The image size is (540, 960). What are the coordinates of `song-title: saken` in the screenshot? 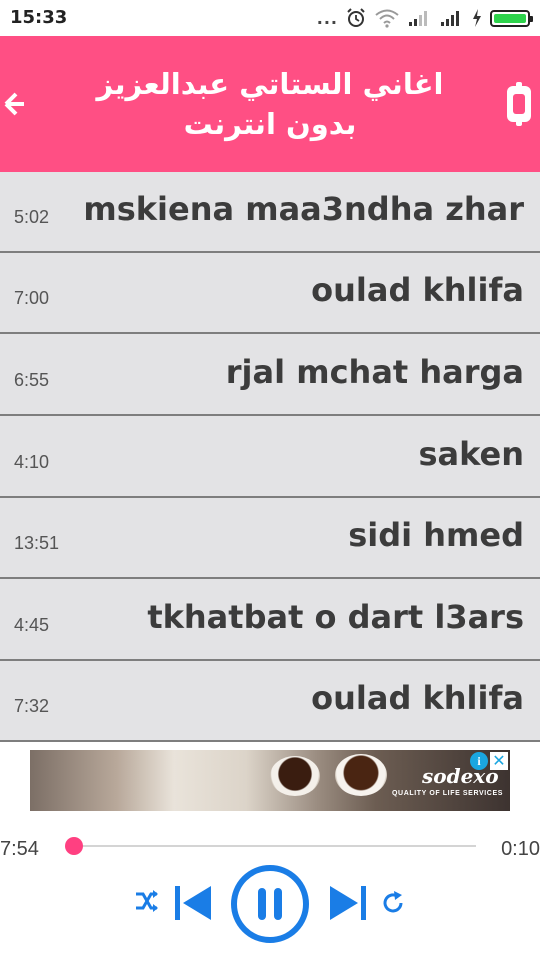 It's located at (471, 454).